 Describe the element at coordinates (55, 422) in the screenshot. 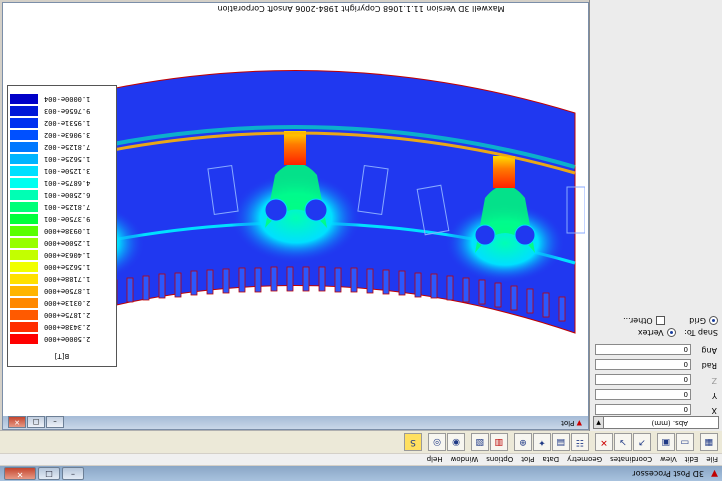

I see `plot-minimize-button: –` at that location.